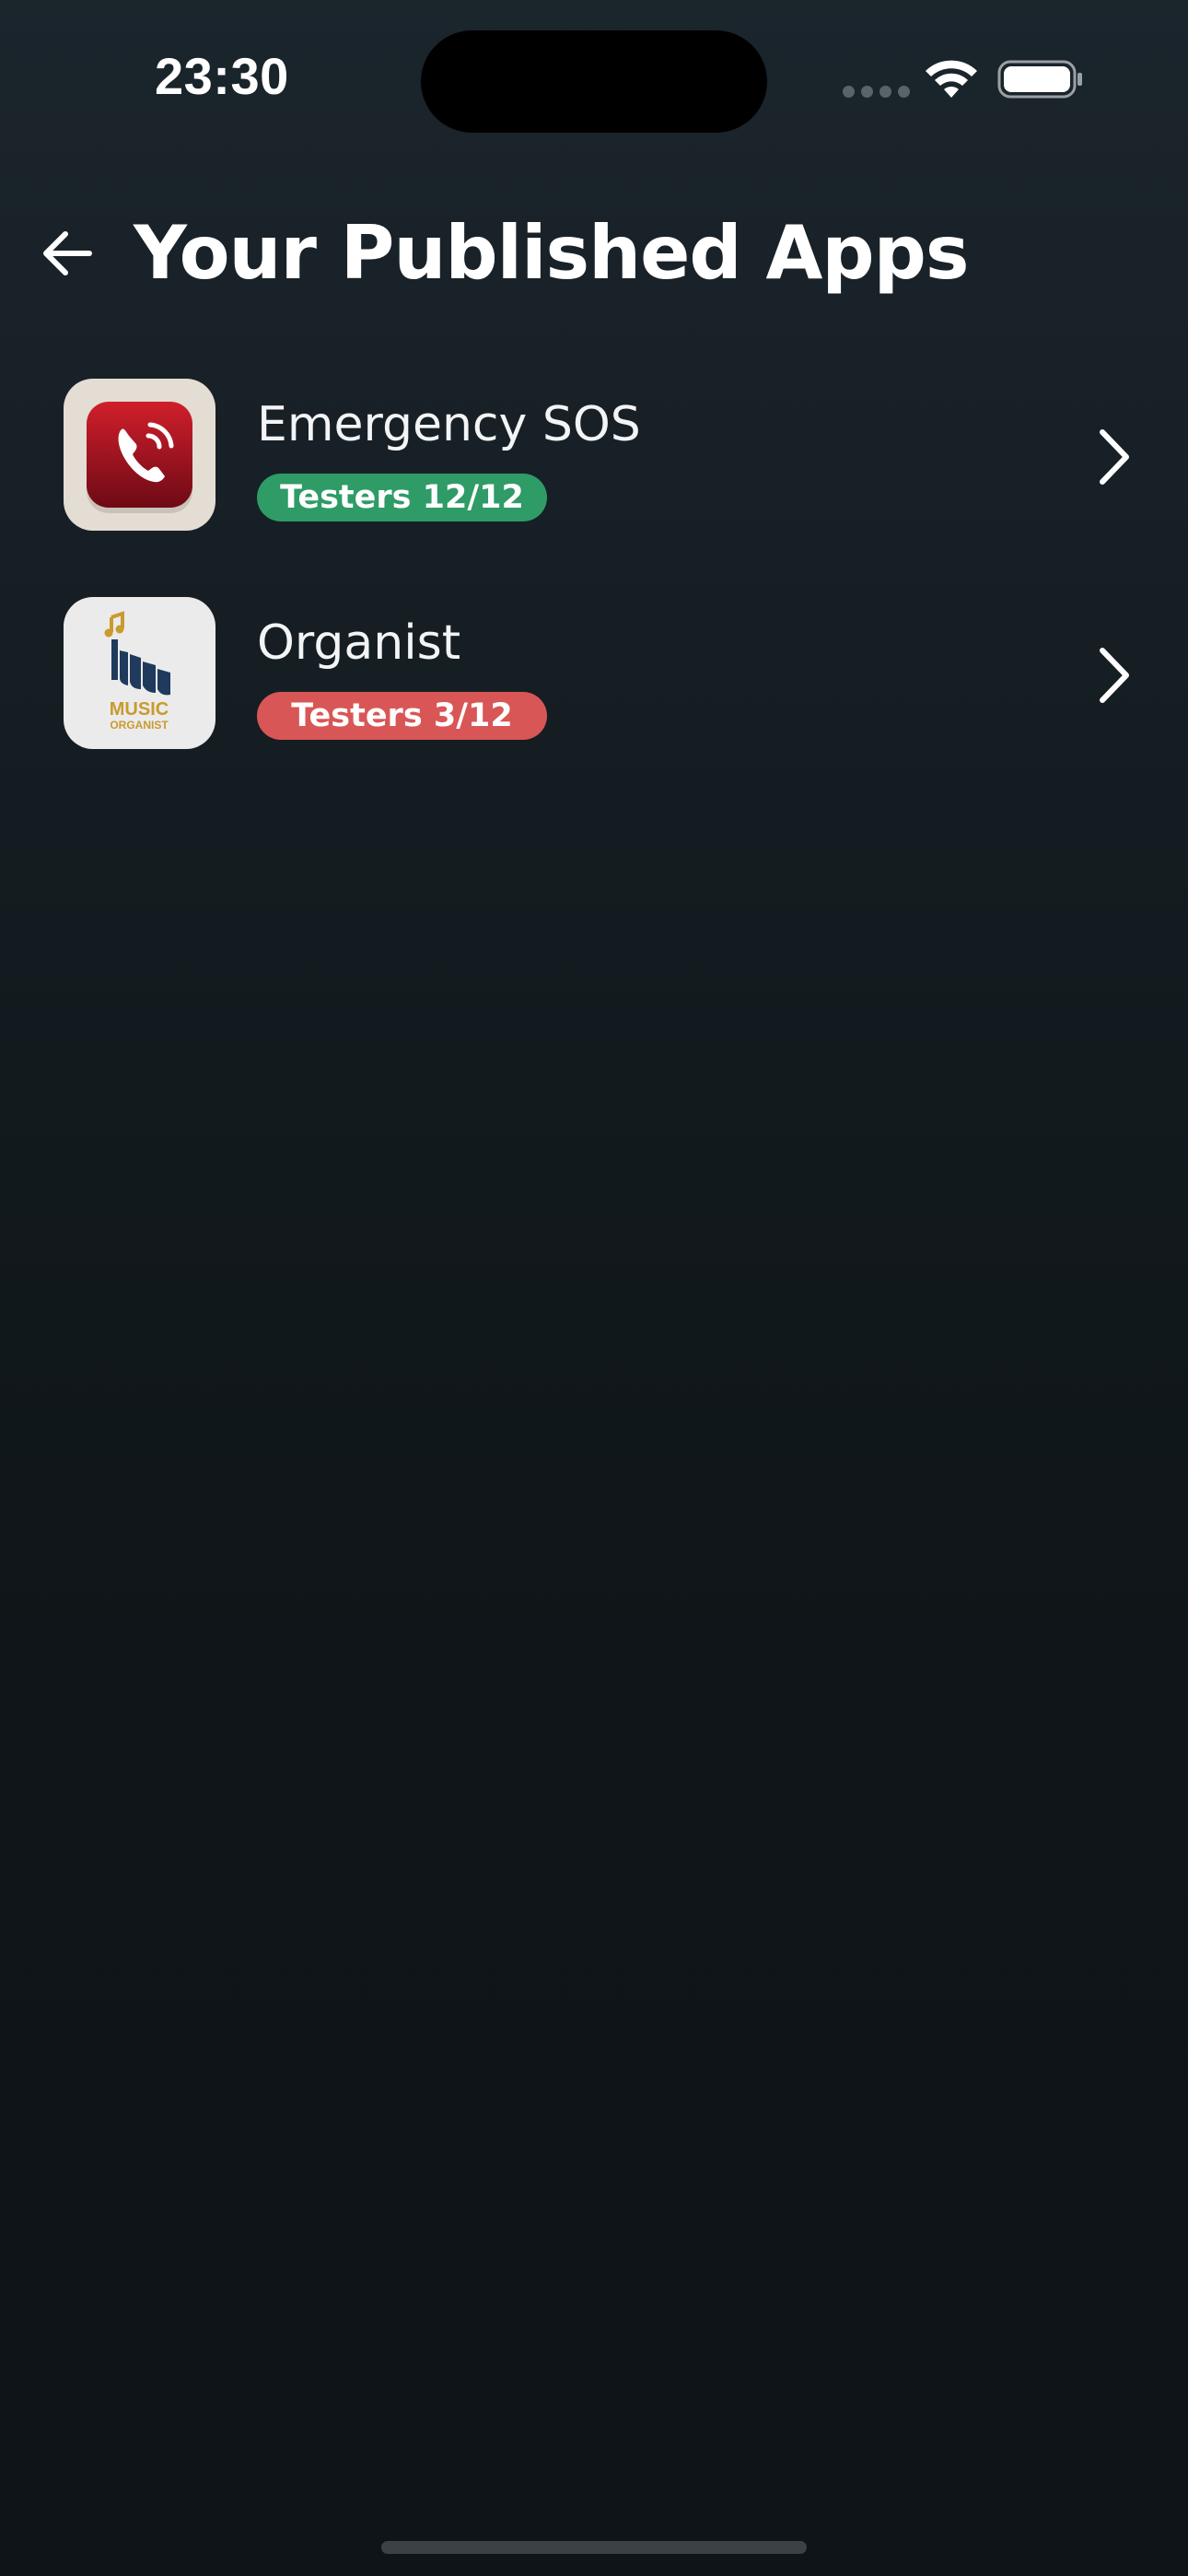  What do you see at coordinates (139, 725) in the screenshot?
I see `svg-text: ORGANIST` at bounding box center [139, 725].